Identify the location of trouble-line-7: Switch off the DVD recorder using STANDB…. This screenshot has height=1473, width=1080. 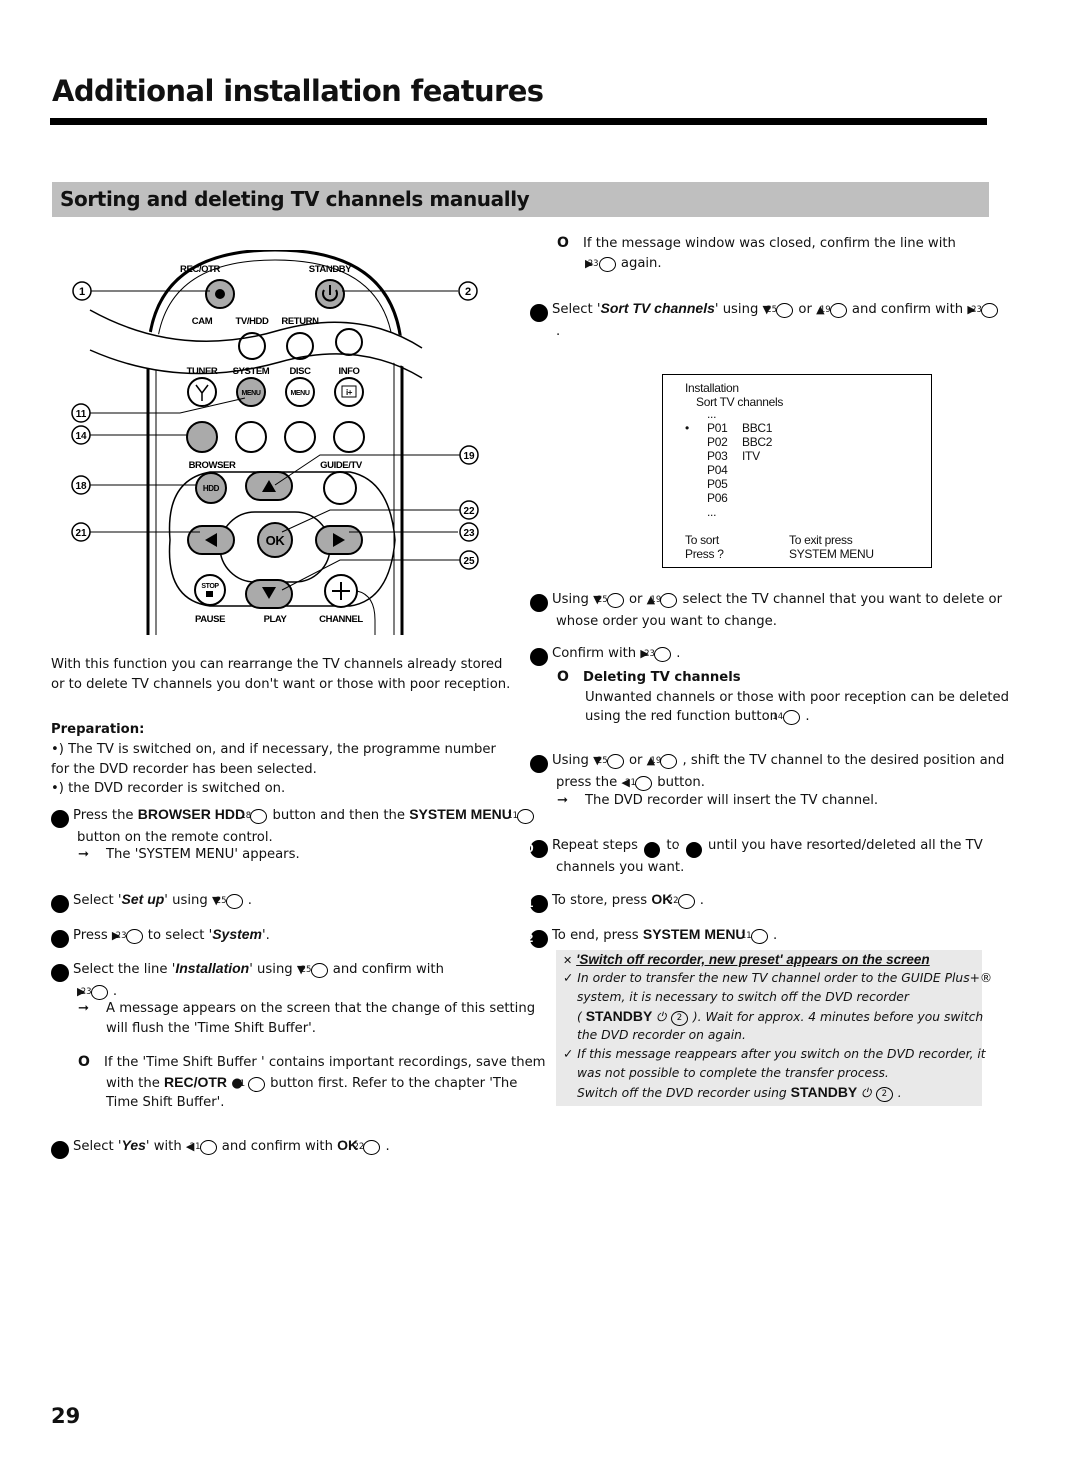
(739, 1093).